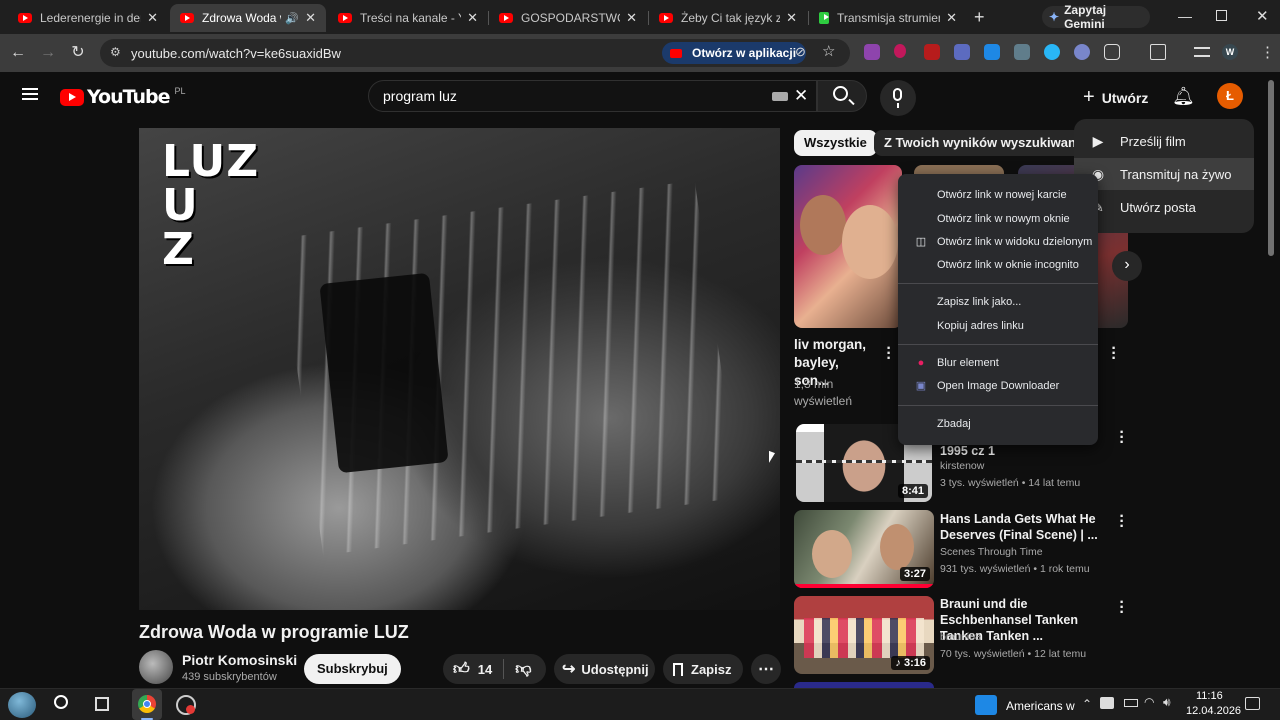 This screenshot has width=1280, height=720. Describe the element at coordinates (998, 219) in the screenshot. I see `ctx-open-new-window: Otwórz link w nowym oknie` at that location.